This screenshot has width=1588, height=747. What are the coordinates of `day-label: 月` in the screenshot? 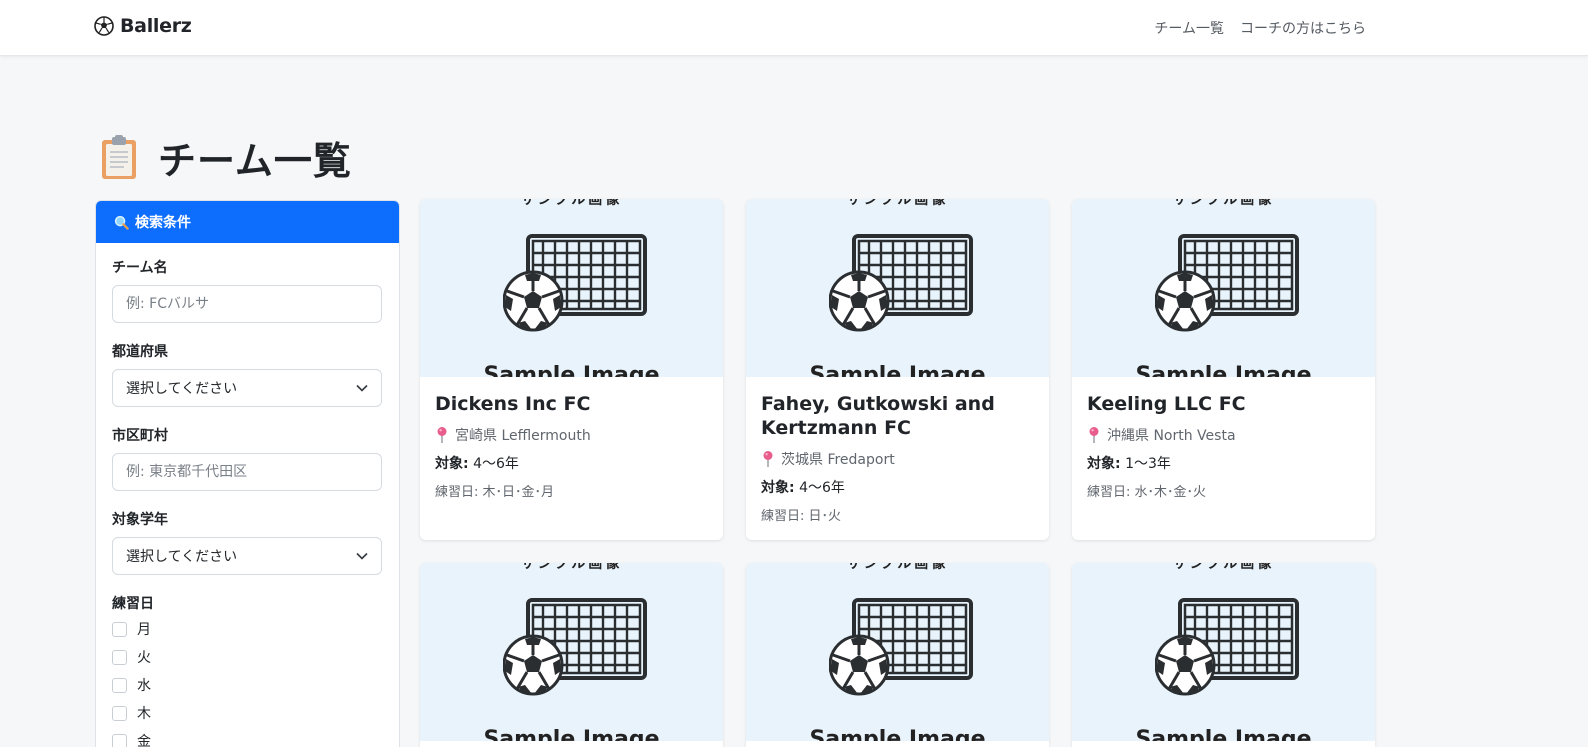 It's located at (144, 630).